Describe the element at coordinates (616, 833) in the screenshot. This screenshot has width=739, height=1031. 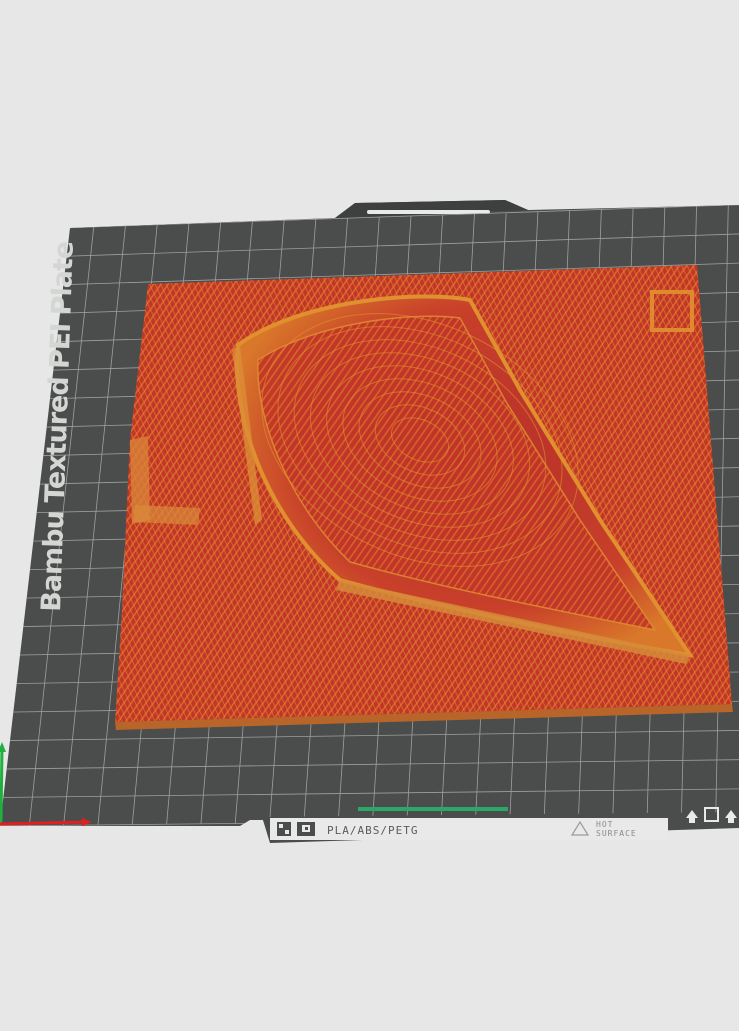
I see `surface-label: SURFACE` at that location.